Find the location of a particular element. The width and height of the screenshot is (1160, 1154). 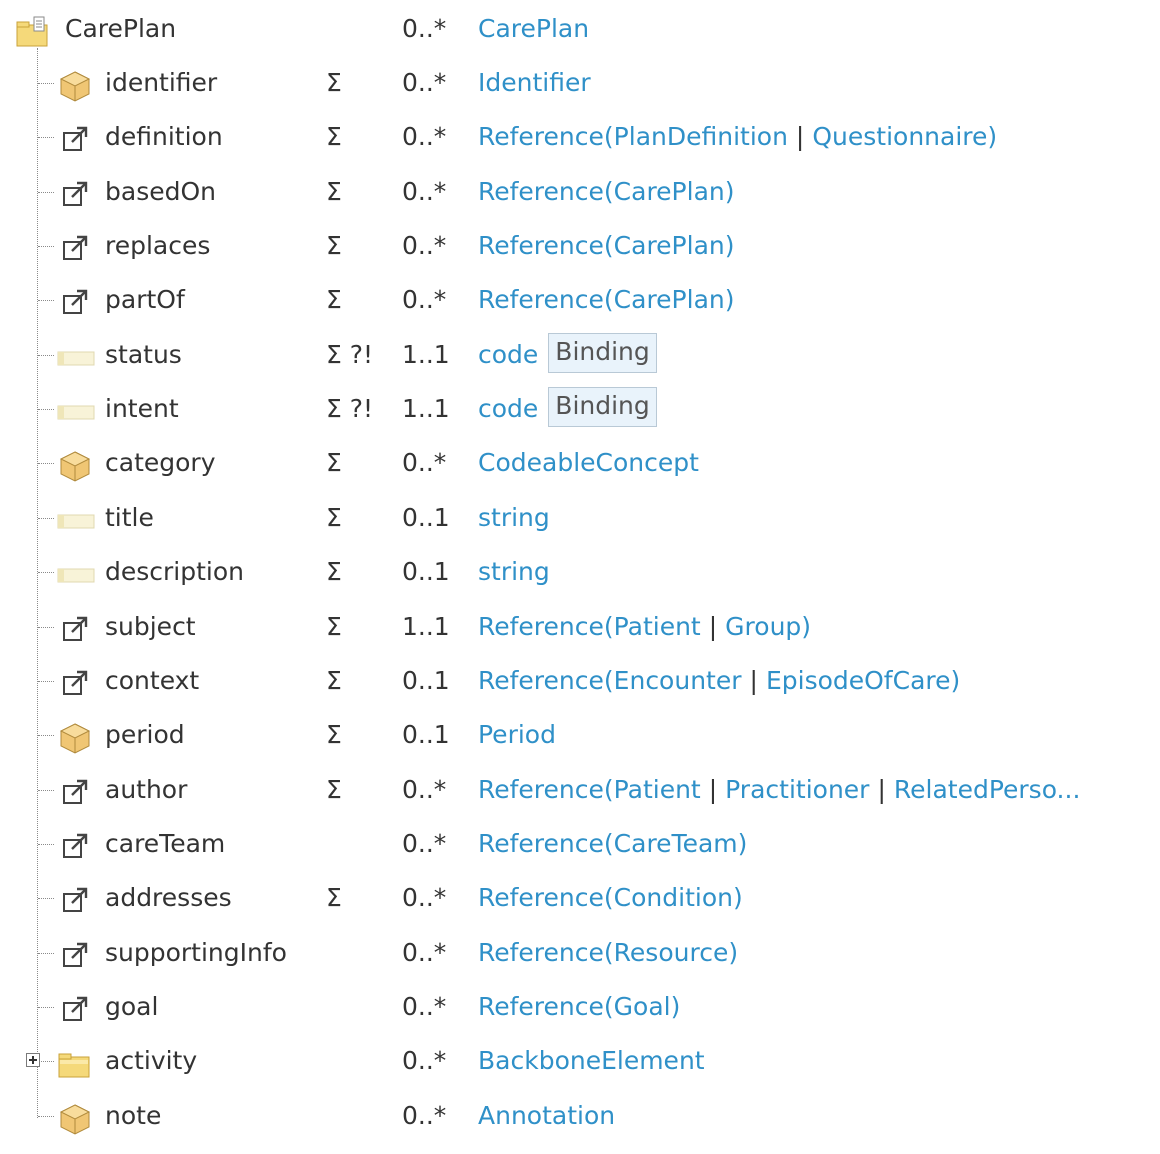

element-name: period is located at coordinates (145, 735).